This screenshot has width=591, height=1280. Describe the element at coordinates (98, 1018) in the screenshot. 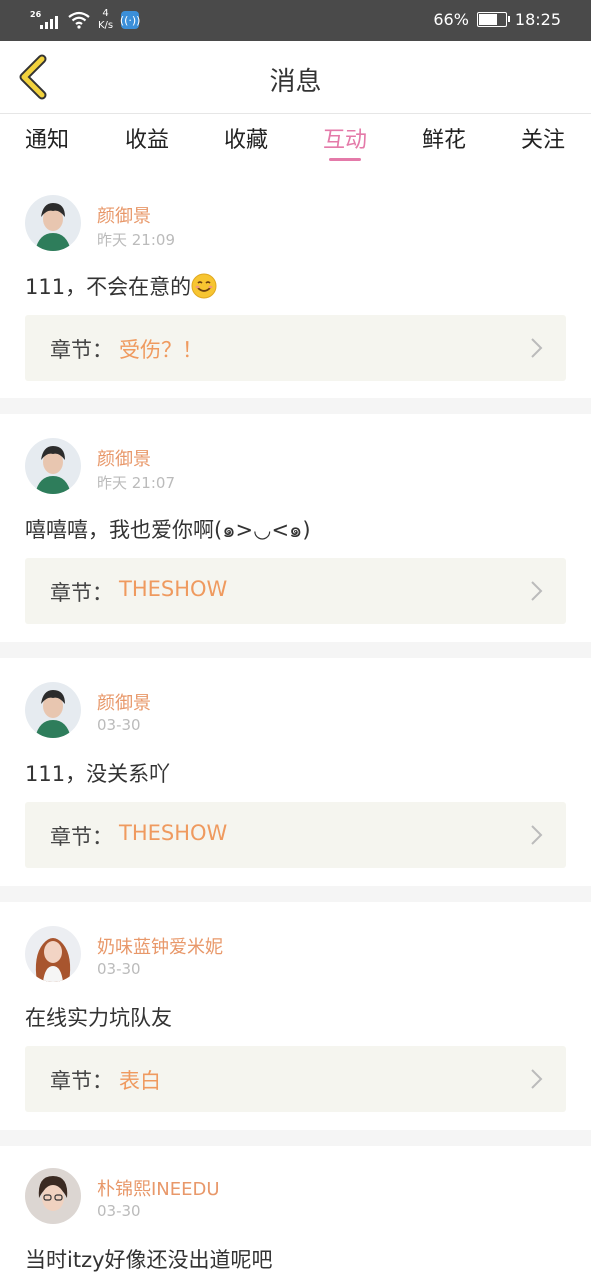

I see `comment-text: 在线实力坑队友` at that location.